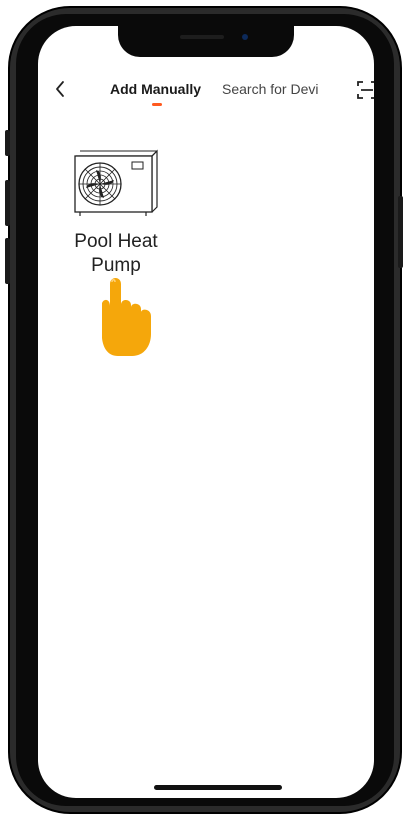  I want to click on speaker-grille, so click(202, 37).